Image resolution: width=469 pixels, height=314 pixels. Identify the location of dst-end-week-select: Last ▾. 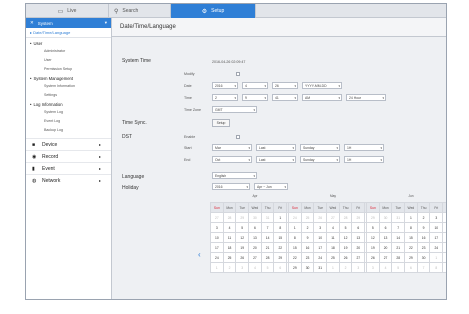
(276, 159).